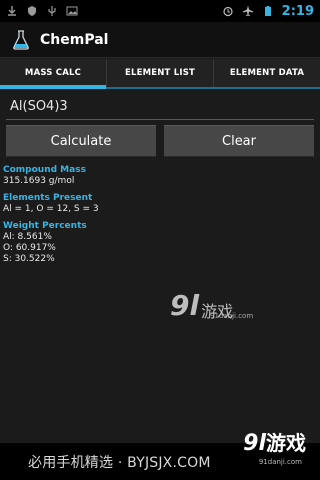 This screenshot has height=480, width=320. What do you see at coordinates (267, 73) in the screenshot?
I see `tab-element-data: ELEMENT DATA` at bounding box center [267, 73].